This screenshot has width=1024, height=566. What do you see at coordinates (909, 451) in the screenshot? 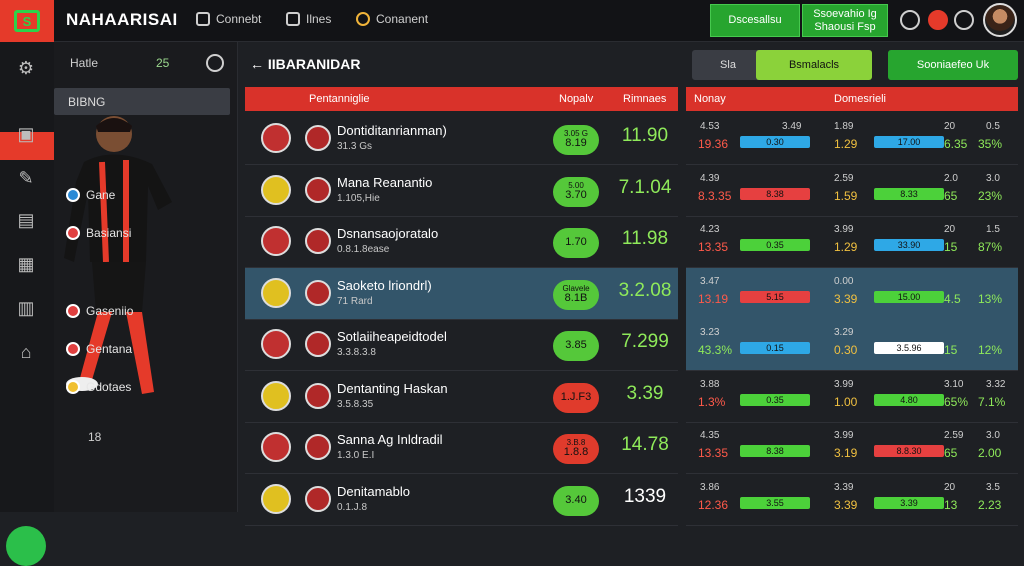
I see `stat-bar: 8.8.30` at bounding box center [909, 451].